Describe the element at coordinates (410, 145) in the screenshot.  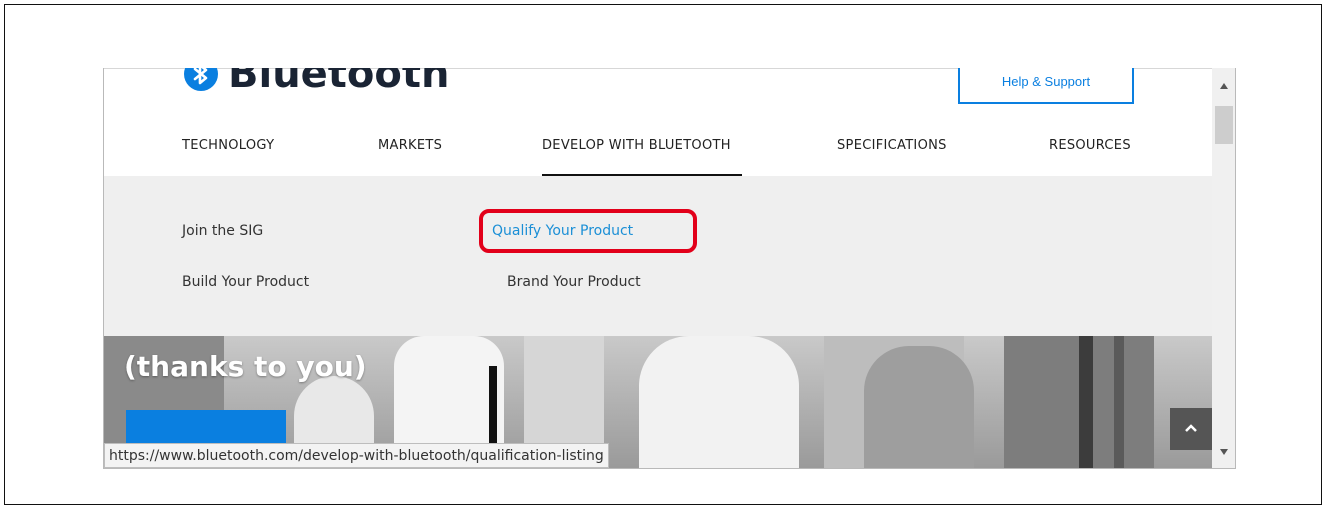
I see `nav-item-markets: MARKETS` at that location.